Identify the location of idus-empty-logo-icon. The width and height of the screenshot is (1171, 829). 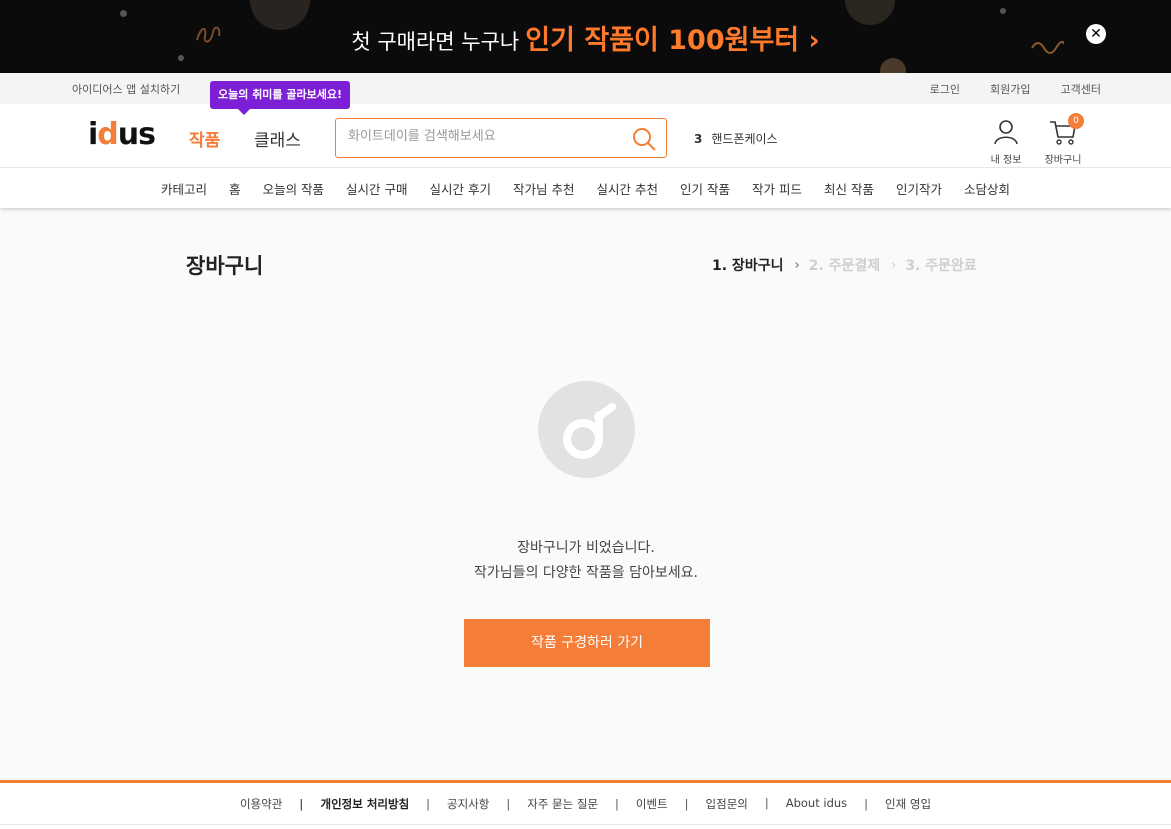
(586, 429).